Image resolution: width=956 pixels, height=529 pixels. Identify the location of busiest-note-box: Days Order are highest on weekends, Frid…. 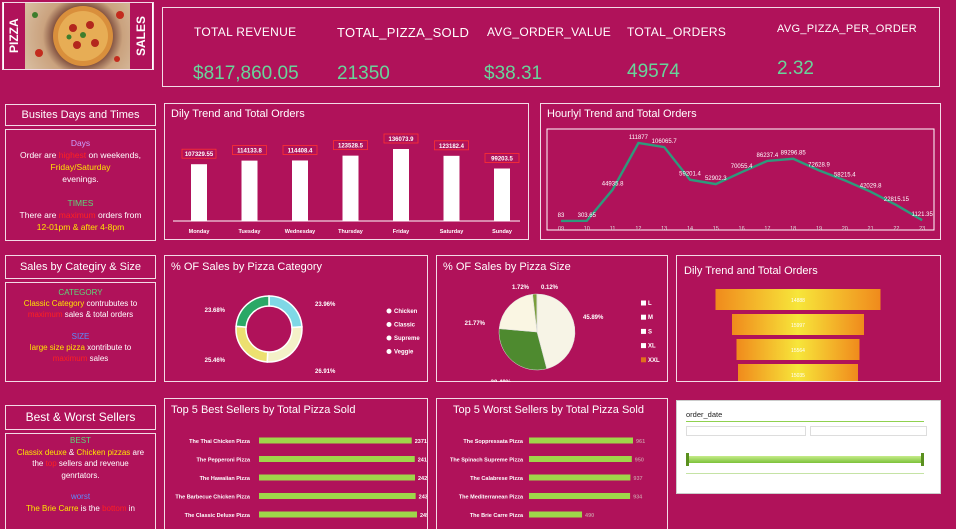
(80, 185).